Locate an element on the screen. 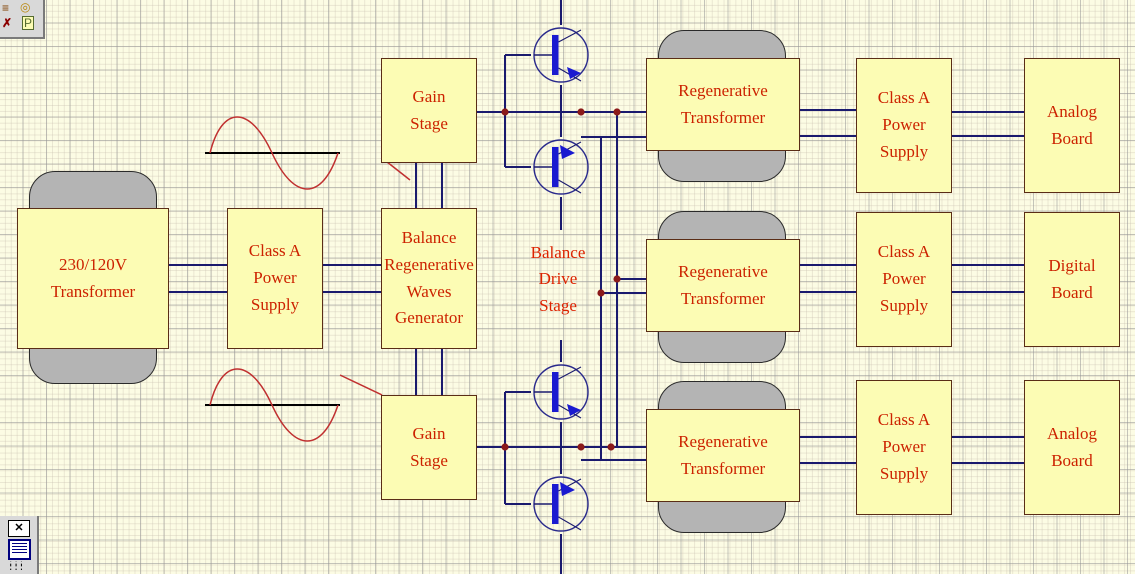 The width and height of the screenshot is (1135, 574). block-digital-board-line: Digital is located at coordinates (1072, 265).